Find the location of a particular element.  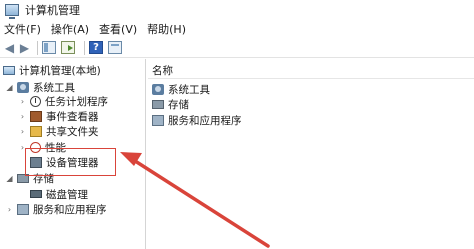

menu-help: 帮助(H) is located at coordinates (166, 29).